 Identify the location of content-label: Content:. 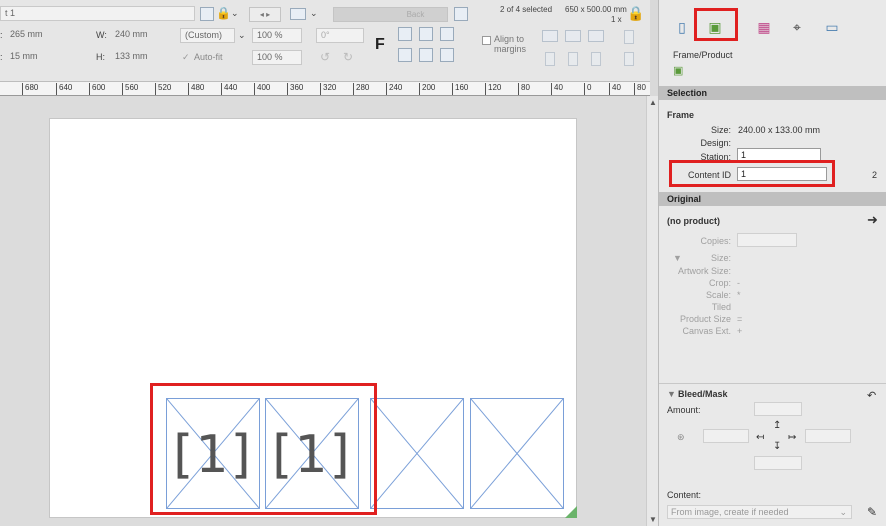
(684, 495).